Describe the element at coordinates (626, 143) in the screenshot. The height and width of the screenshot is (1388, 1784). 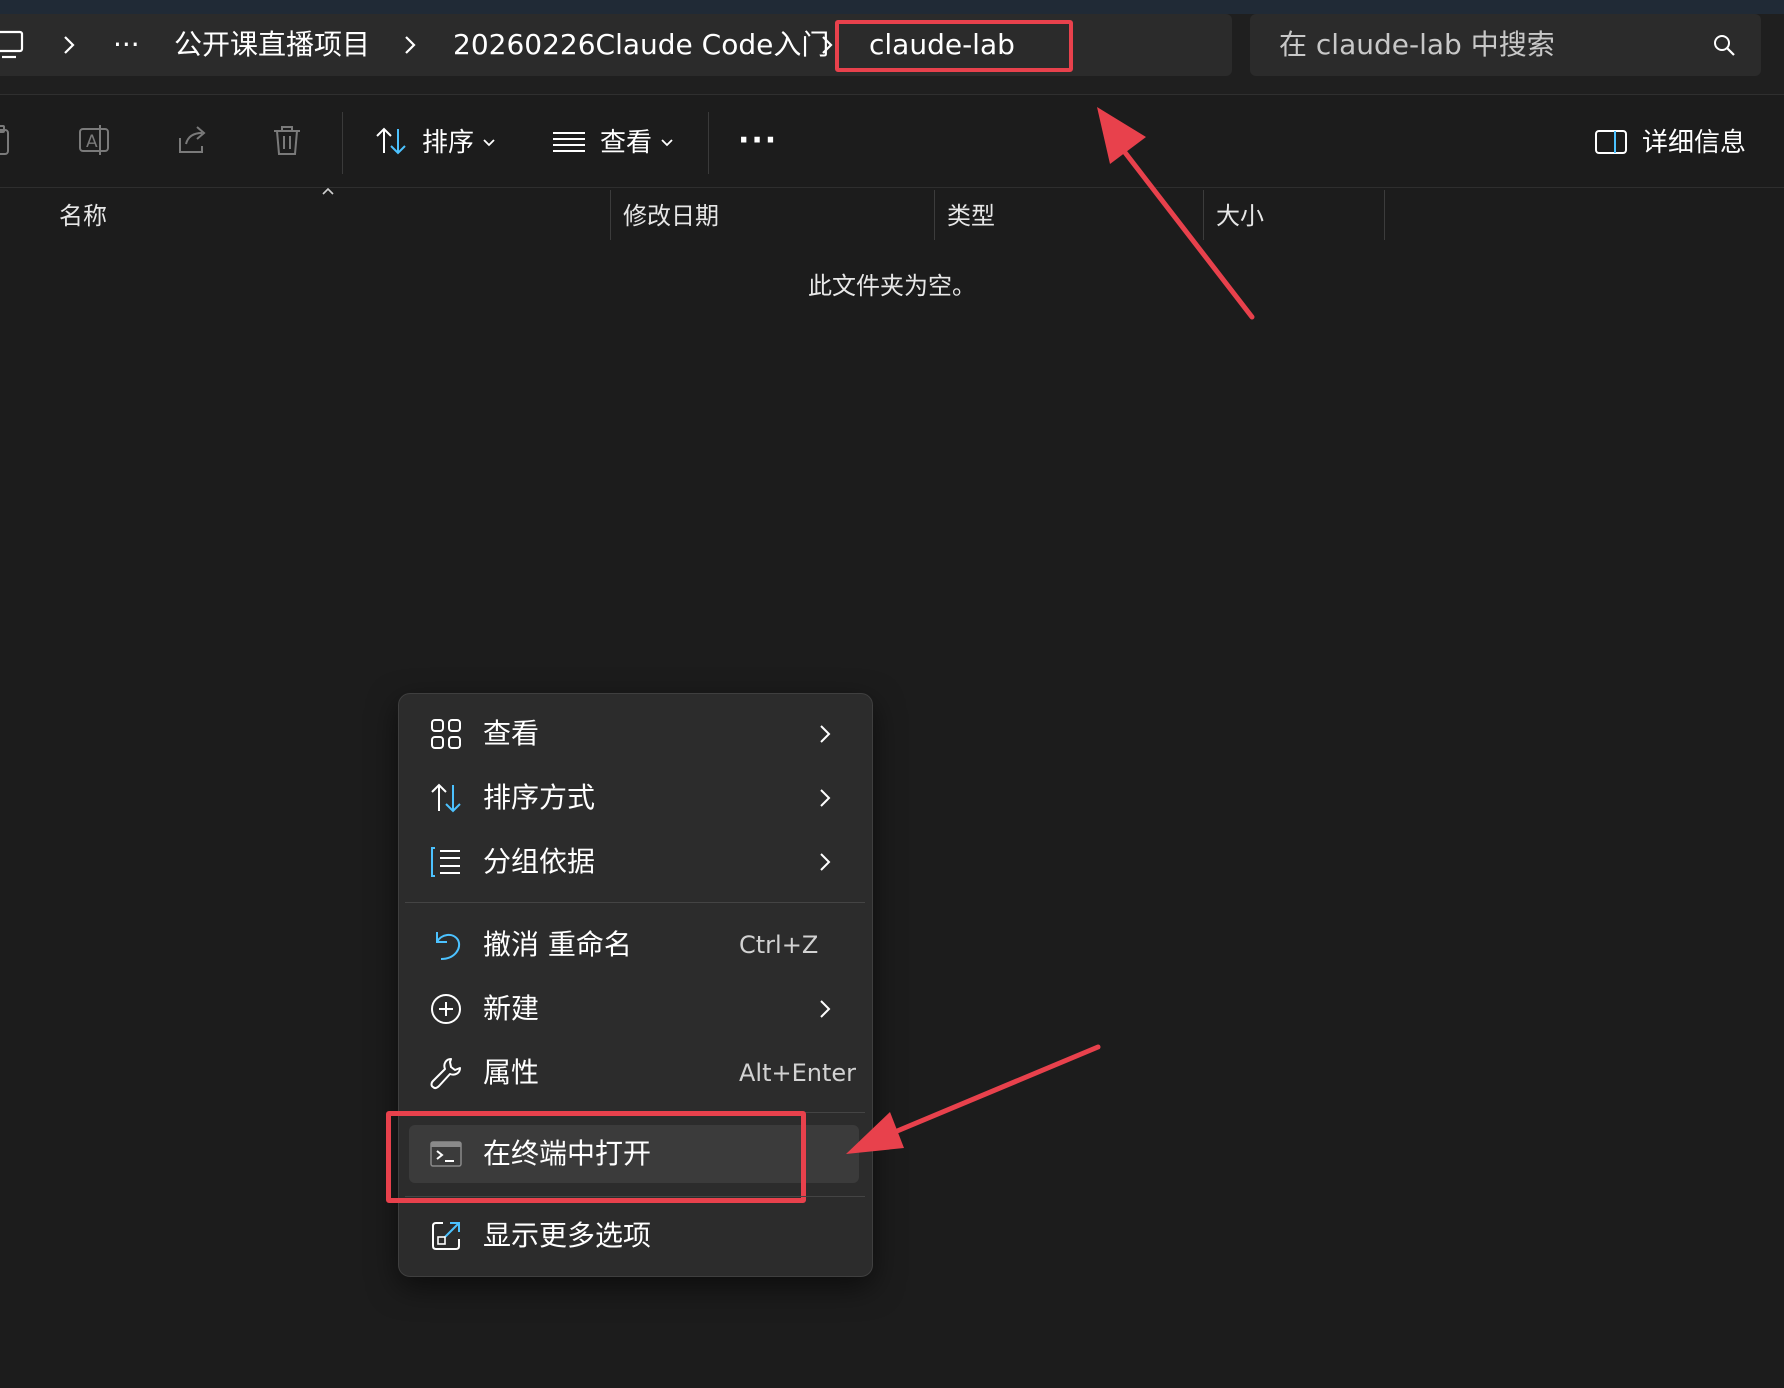
I see `view-button: 查看` at that location.